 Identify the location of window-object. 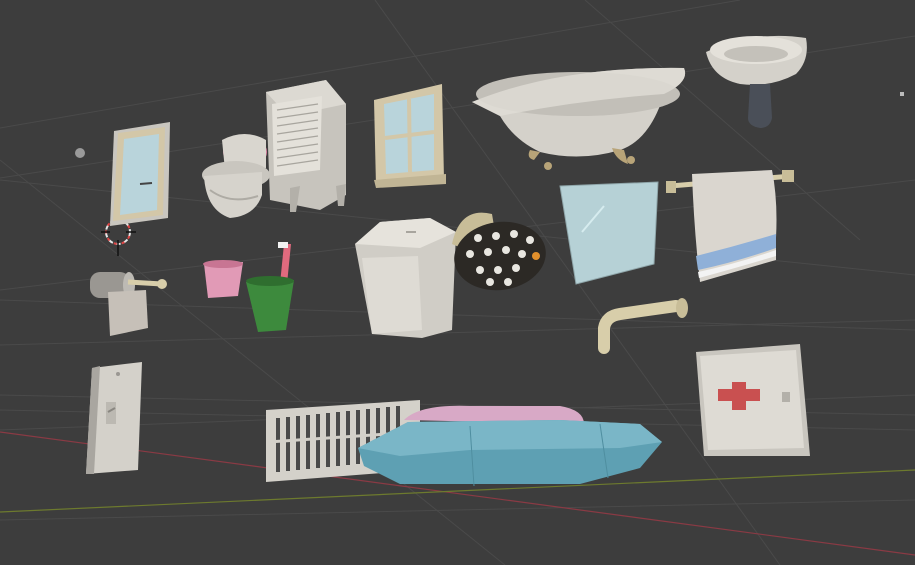
(410, 136).